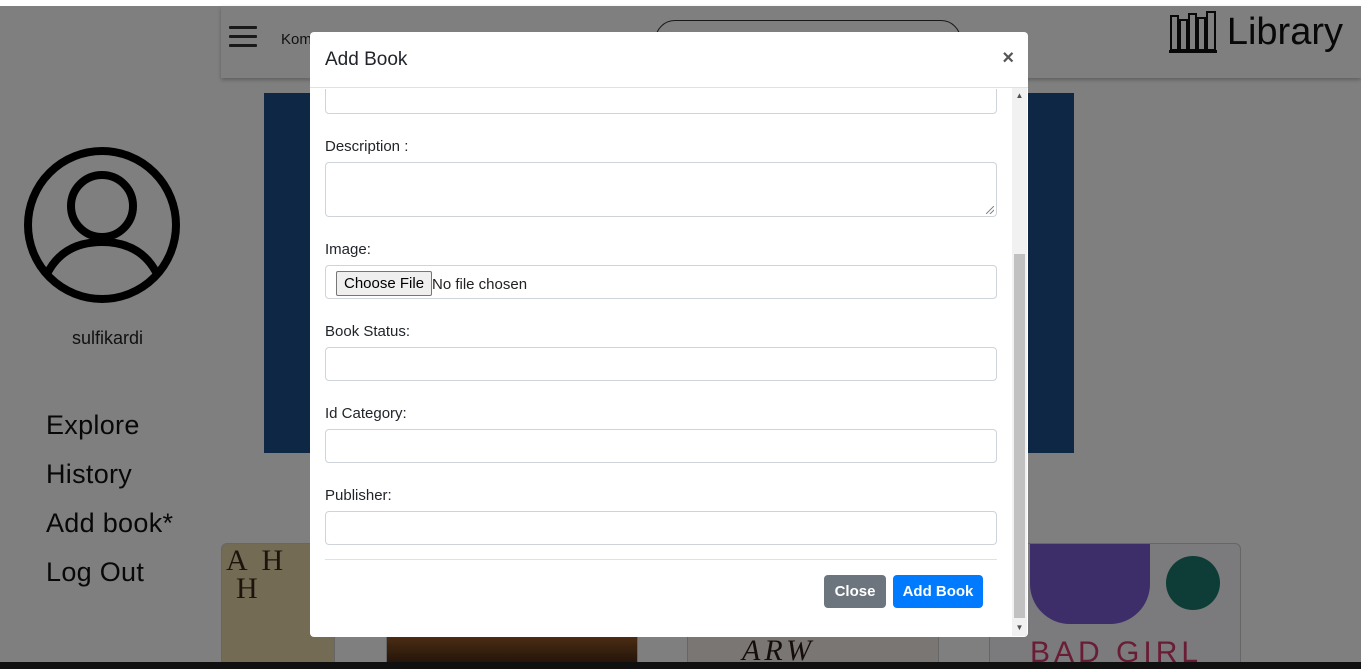  Describe the element at coordinates (1019, 628) in the screenshot. I see `scroll-down-arrow-icon: ▼` at that location.